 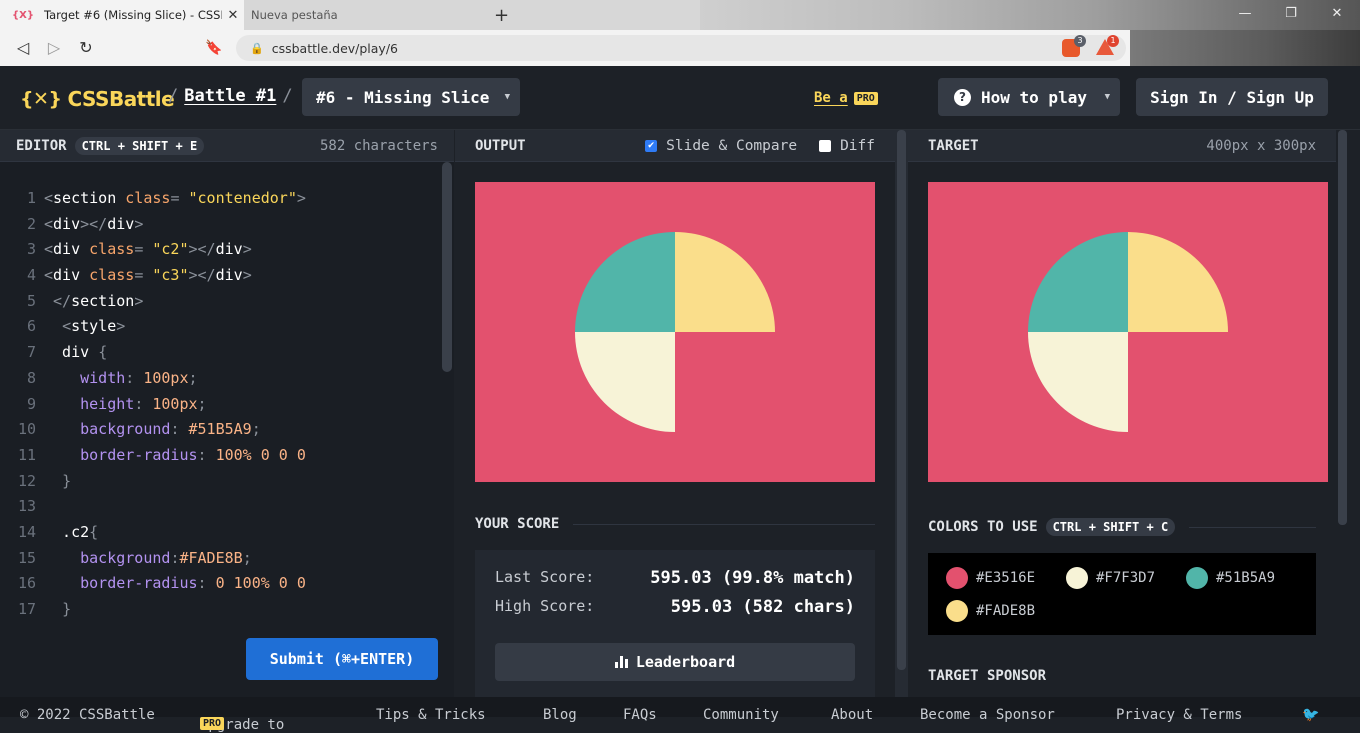 What do you see at coordinates (1342, 327) in the screenshot?
I see `page-scrollbar-thumb` at bounding box center [1342, 327].